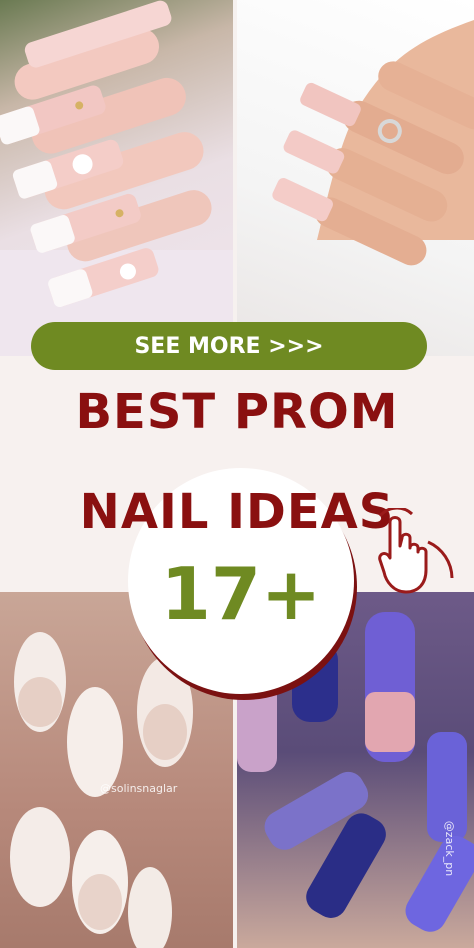  I want to click on headline-line-1: BEST PROM, so click(237, 412).